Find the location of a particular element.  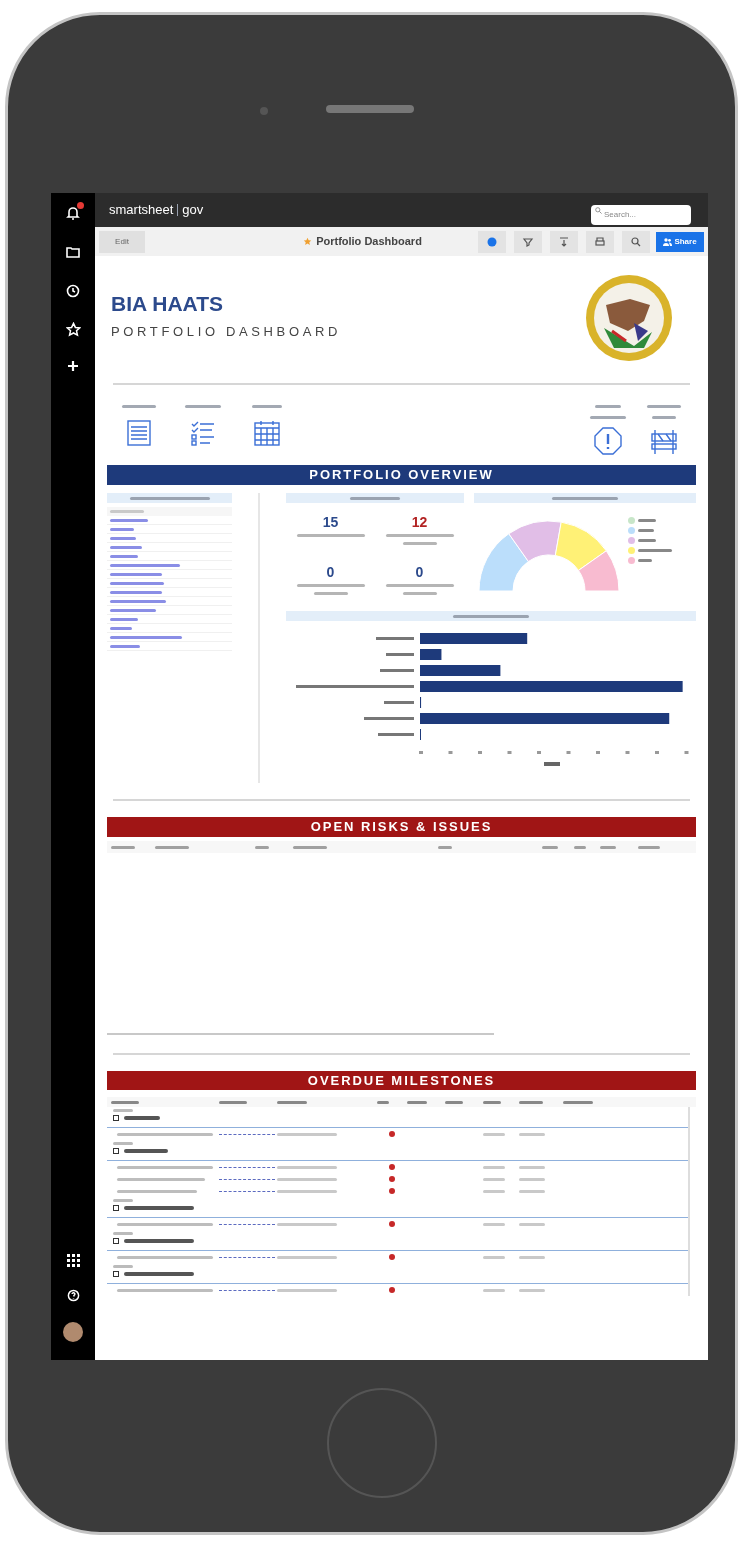

checklist-icon is located at coordinates (203, 433).